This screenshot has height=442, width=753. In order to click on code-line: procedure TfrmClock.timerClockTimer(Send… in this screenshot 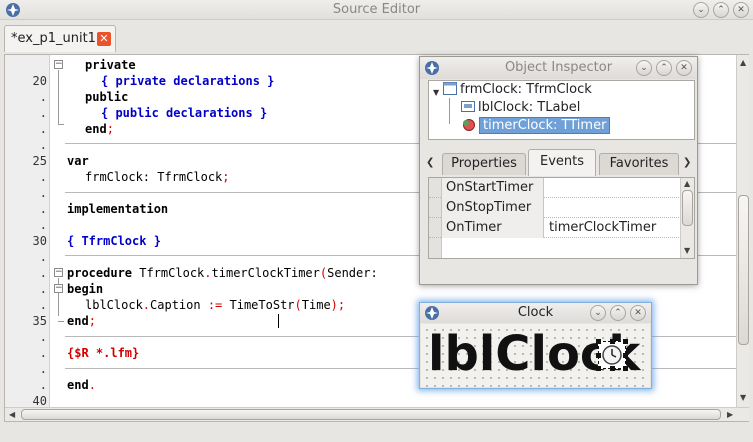, I will do `click(222, 273)`.